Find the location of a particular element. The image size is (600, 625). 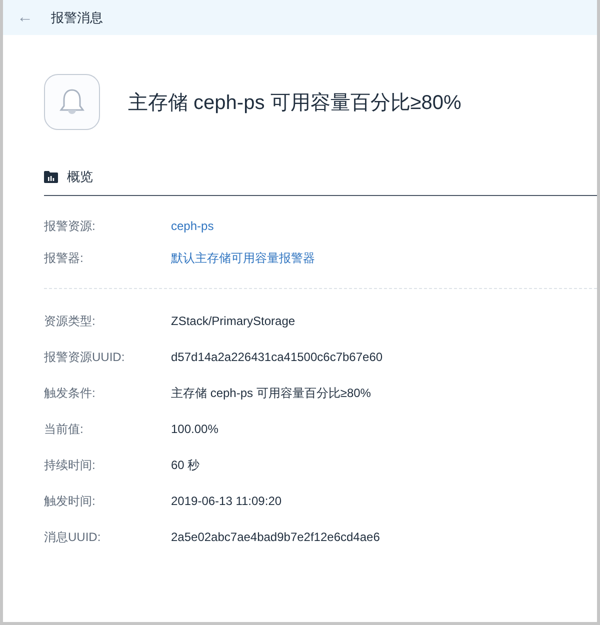

field-label: 持续时间: is located at coordinates (70, 465).